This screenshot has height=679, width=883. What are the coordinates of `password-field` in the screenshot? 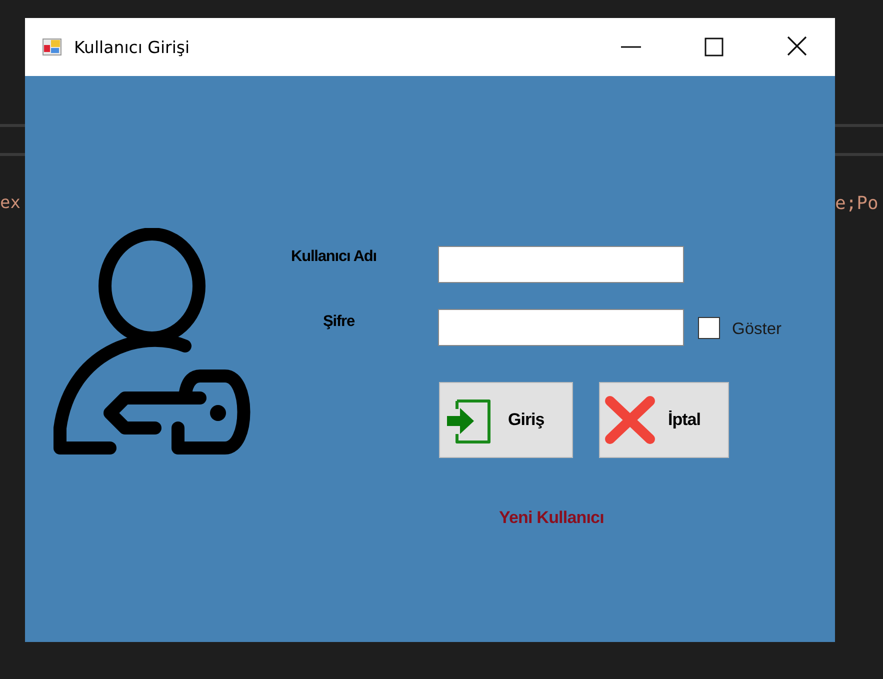 It's located at (561, 327).